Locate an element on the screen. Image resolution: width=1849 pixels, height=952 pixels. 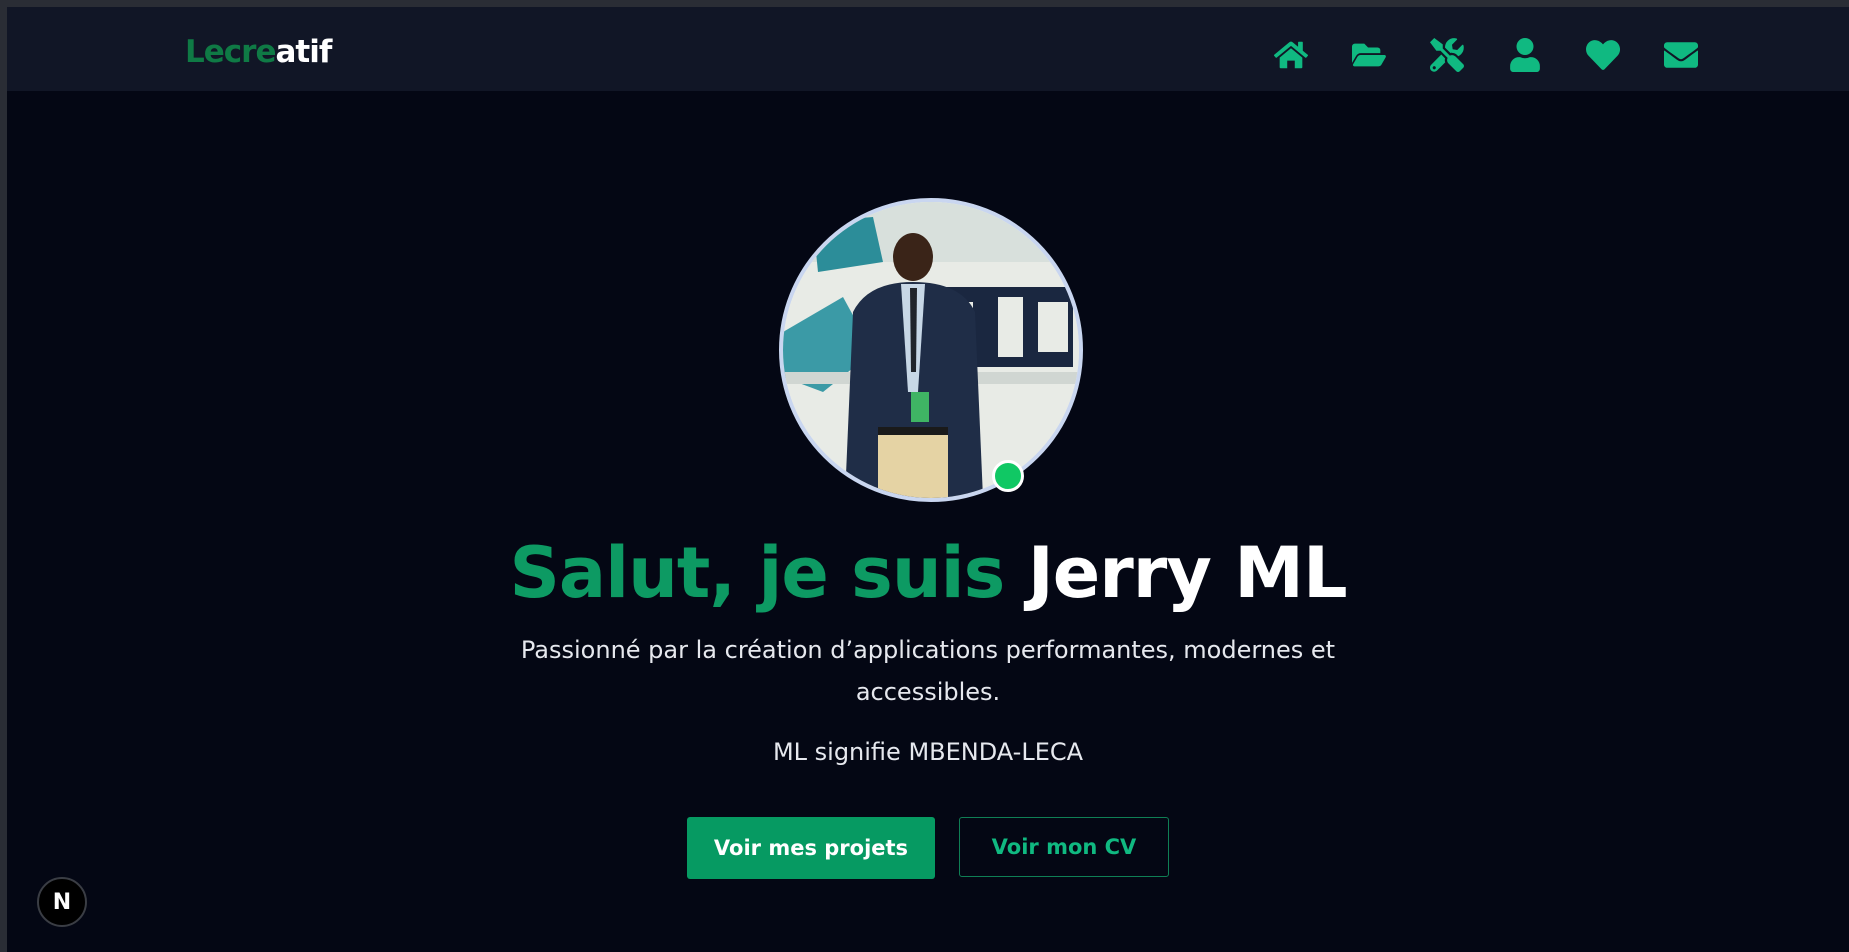
profile-photo is located at coordinates (931, 350).